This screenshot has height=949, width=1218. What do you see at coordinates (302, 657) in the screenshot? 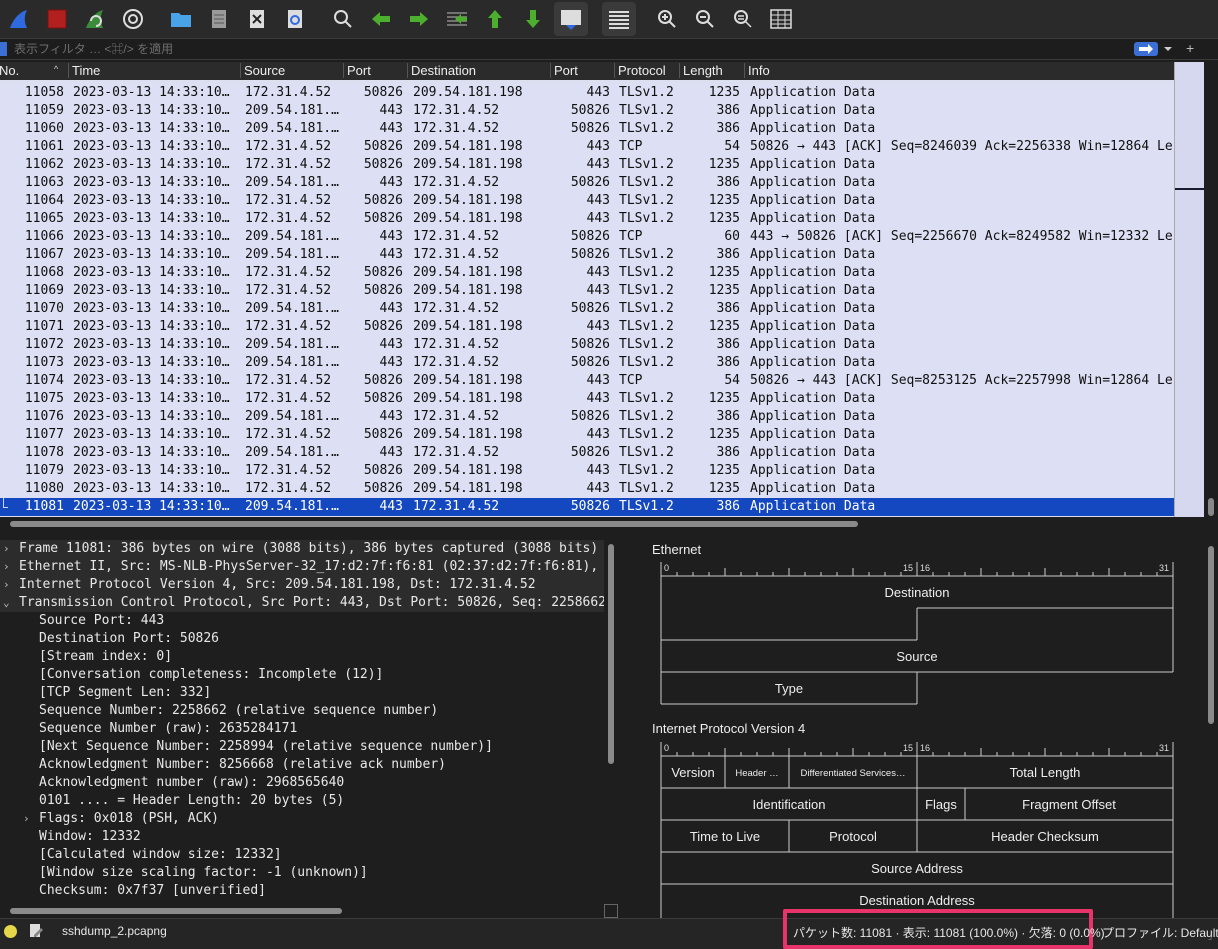
I see `details-tree-field: [Stream index: 0]` at bounding box center [302, 657].